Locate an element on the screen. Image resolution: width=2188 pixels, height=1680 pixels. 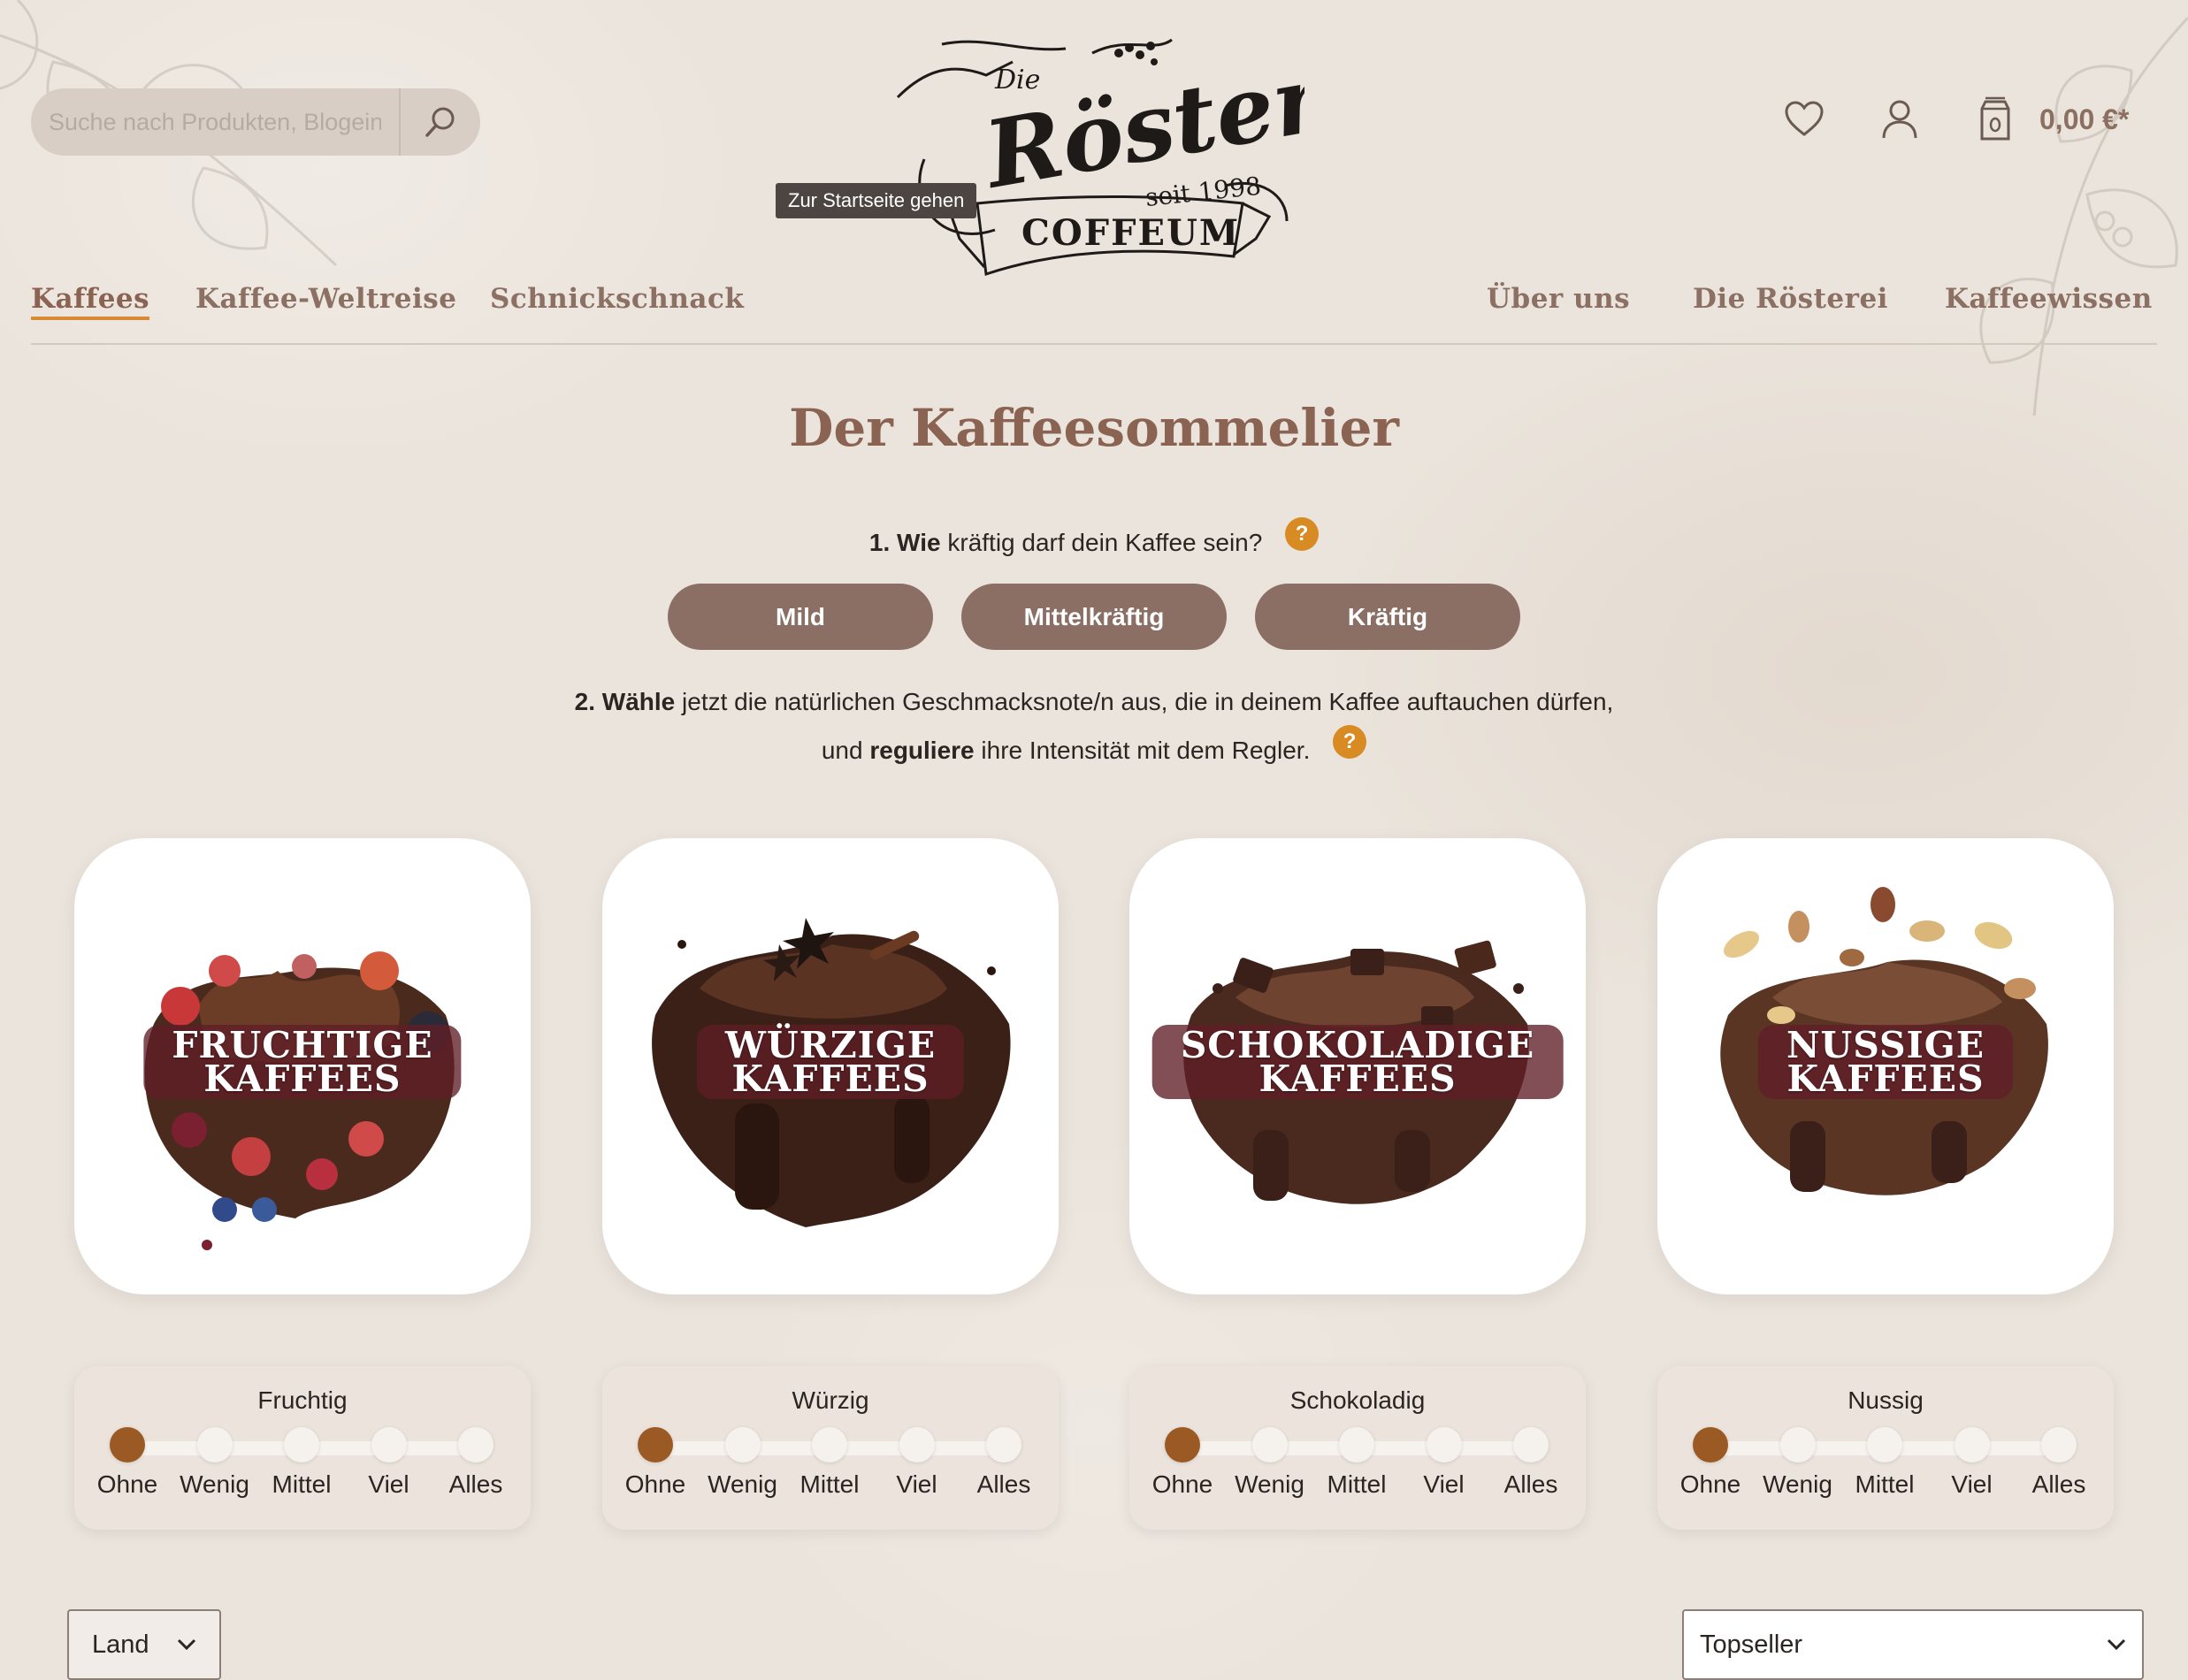
slider-schokoladig: Schokoladig Ohne Wenig Mittel Viel Alles is located at coordinates (1357, 1448).